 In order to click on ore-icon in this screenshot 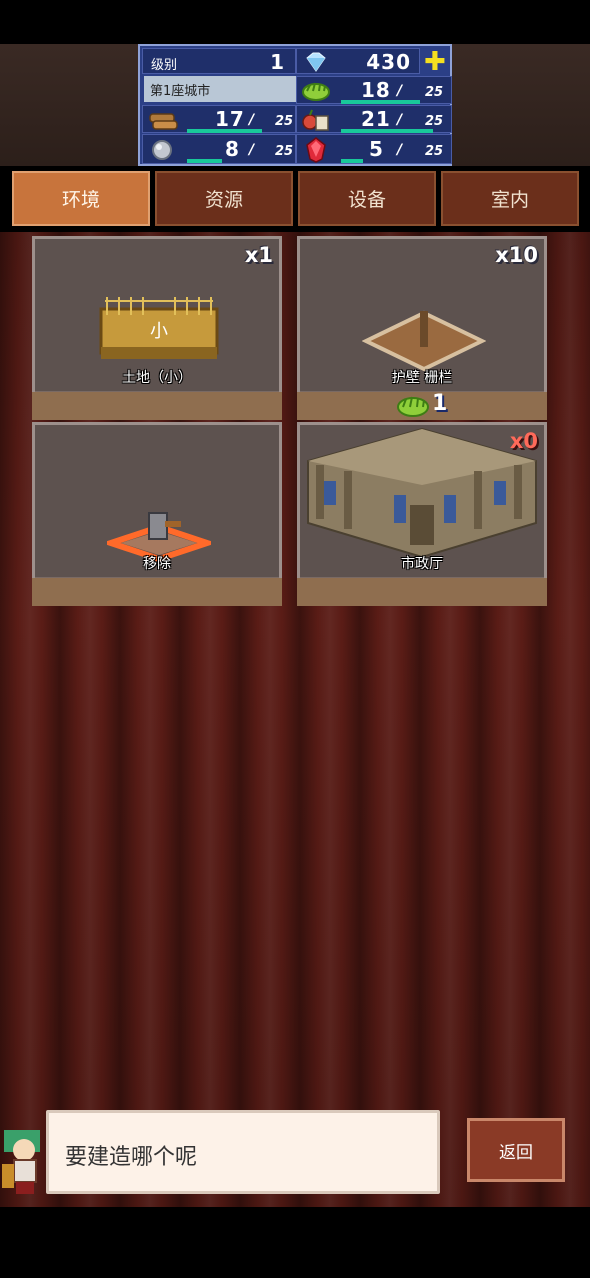, I will do `click(162, 150)`.